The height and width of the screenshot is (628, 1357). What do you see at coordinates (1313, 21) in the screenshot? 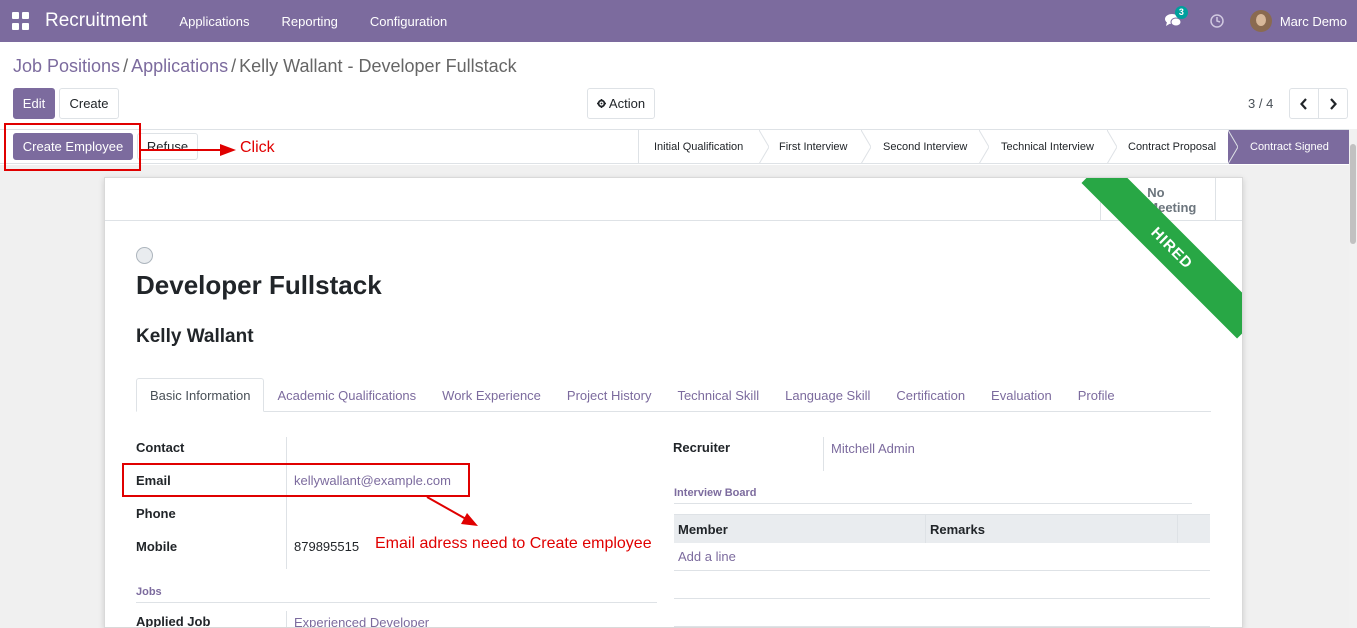
I see `user-name: Marc Demo` at bounding box center [1313, 21].